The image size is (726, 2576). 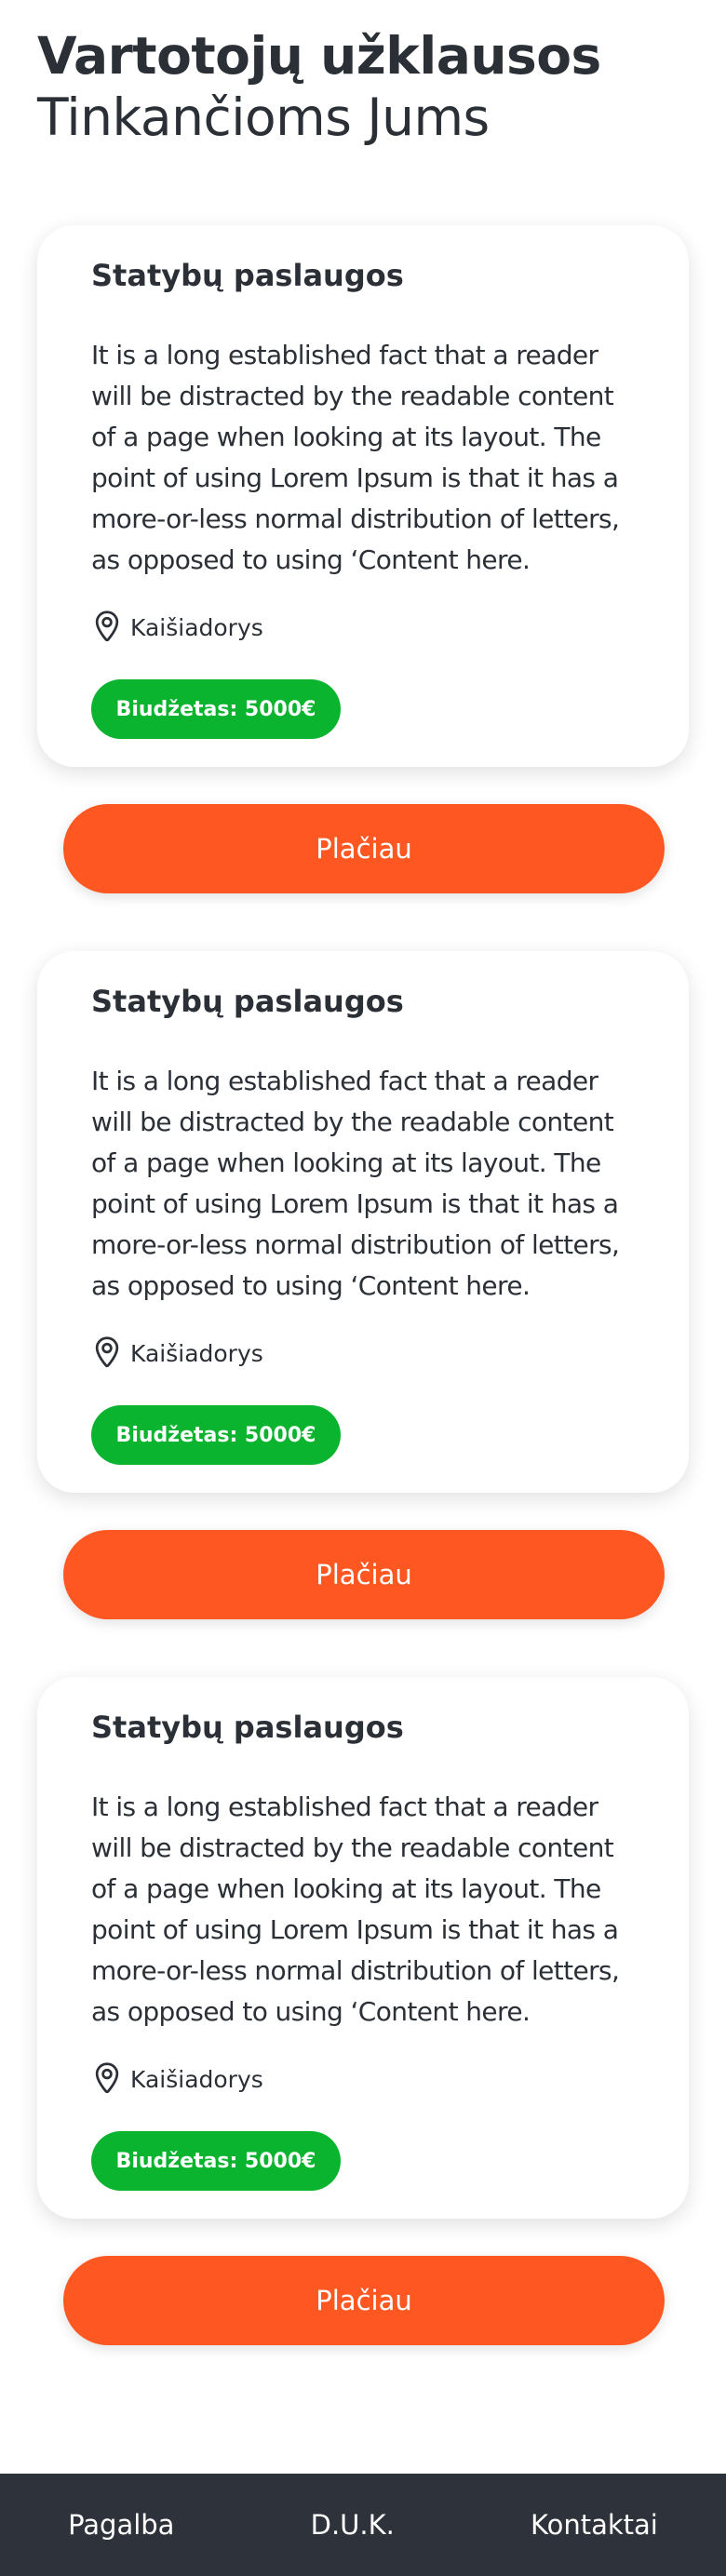 What do you see at coordinates (263, 117) in the screenshot?
I see `page-subtitle: Tinkančioms Jums` at bounding box center [263, 117].